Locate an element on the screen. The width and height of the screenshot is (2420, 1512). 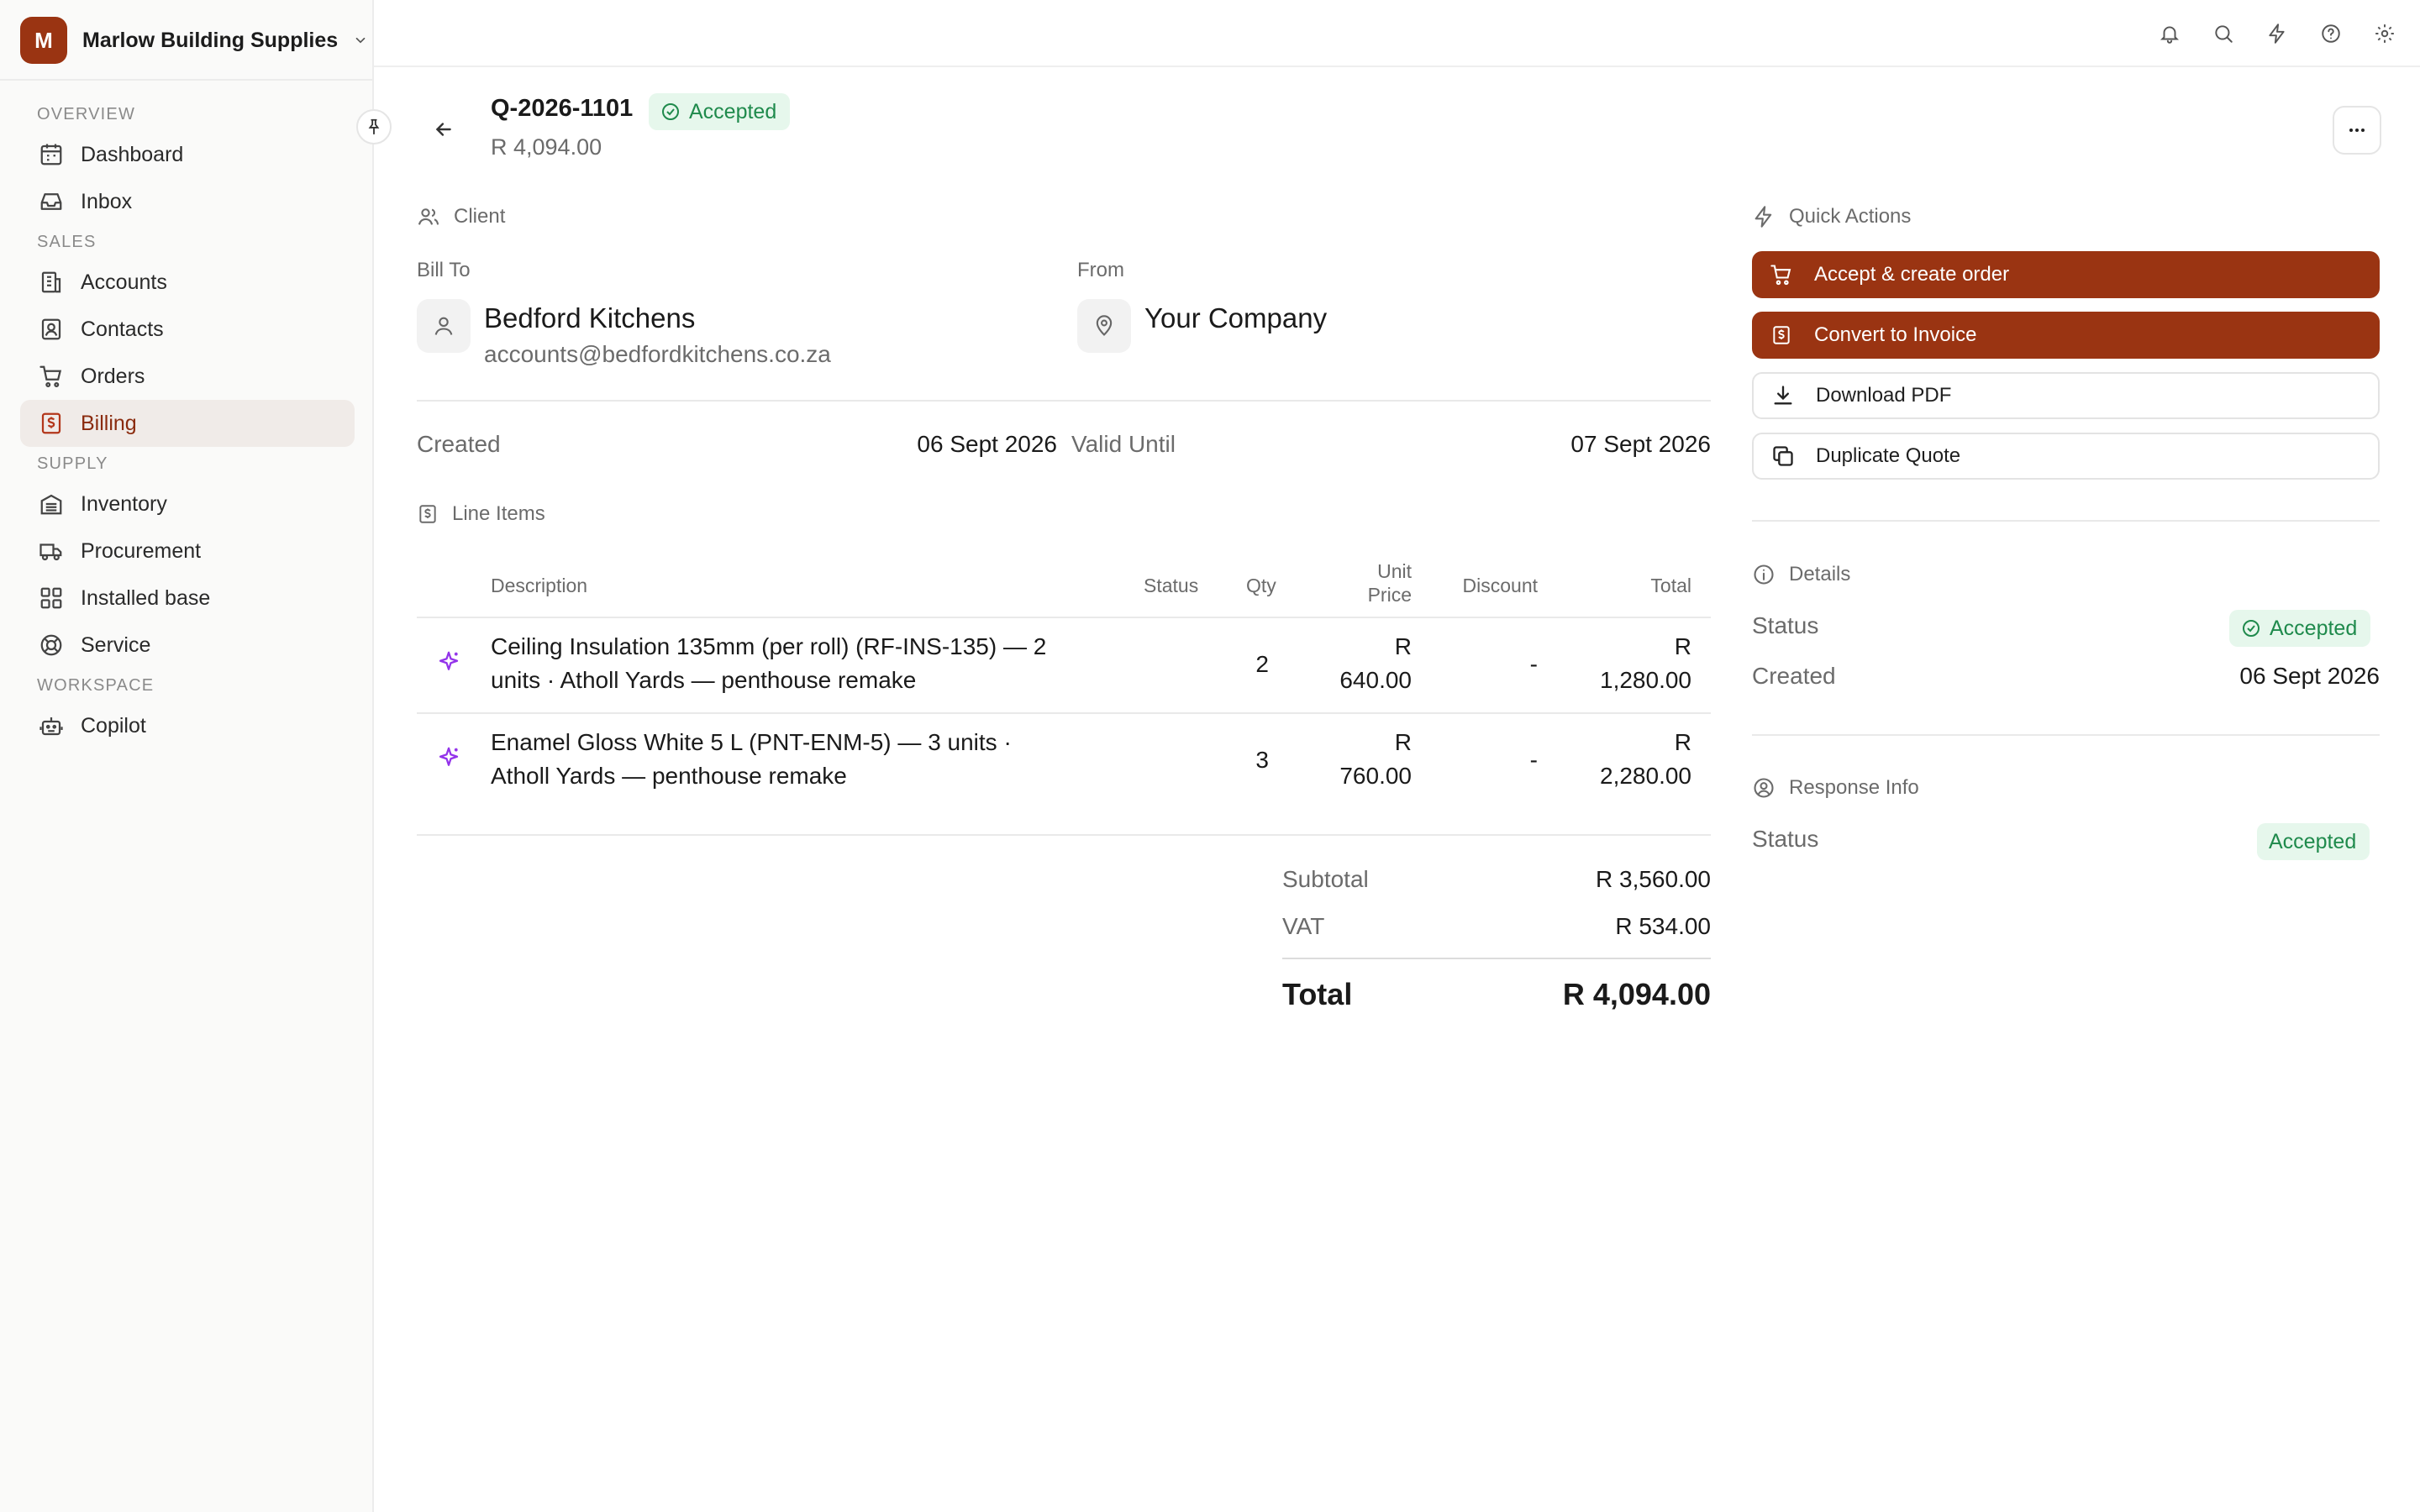
details-created-value: 06 Sept 2026 is located at coordinates (2309, 676).